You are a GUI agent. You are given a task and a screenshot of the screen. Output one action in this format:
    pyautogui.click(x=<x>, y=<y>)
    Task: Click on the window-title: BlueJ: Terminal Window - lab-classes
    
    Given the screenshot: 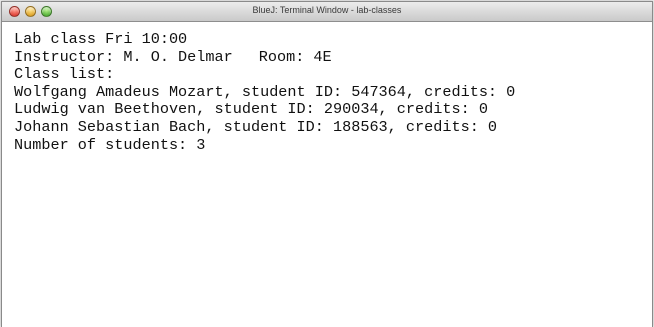 What is the action you would take?
    pyautogui.click(x=327, y=10)
    